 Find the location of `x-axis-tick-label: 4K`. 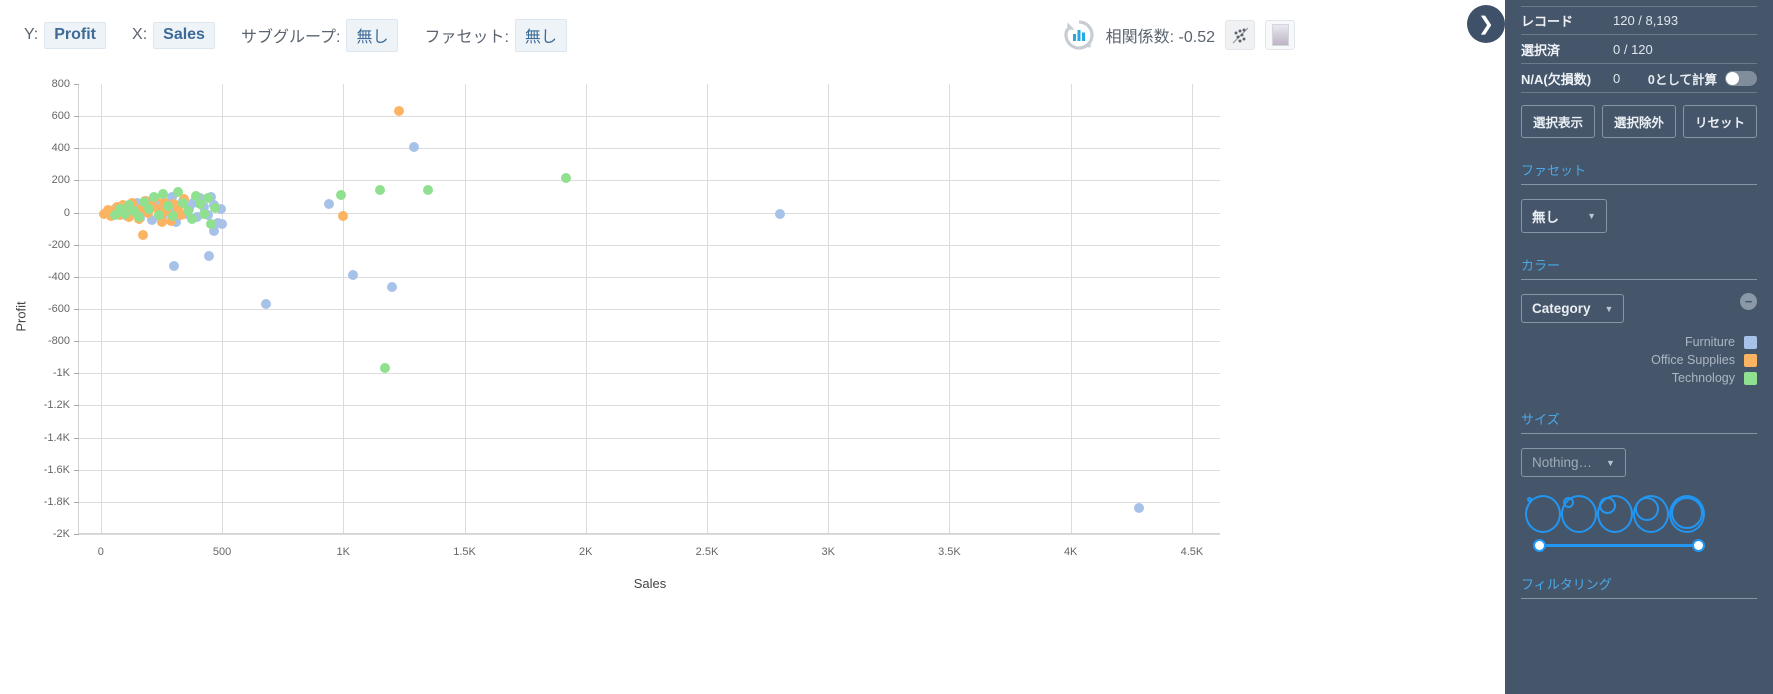

x-axis-tick-label: 4K is located at coordinates (1070, 552).